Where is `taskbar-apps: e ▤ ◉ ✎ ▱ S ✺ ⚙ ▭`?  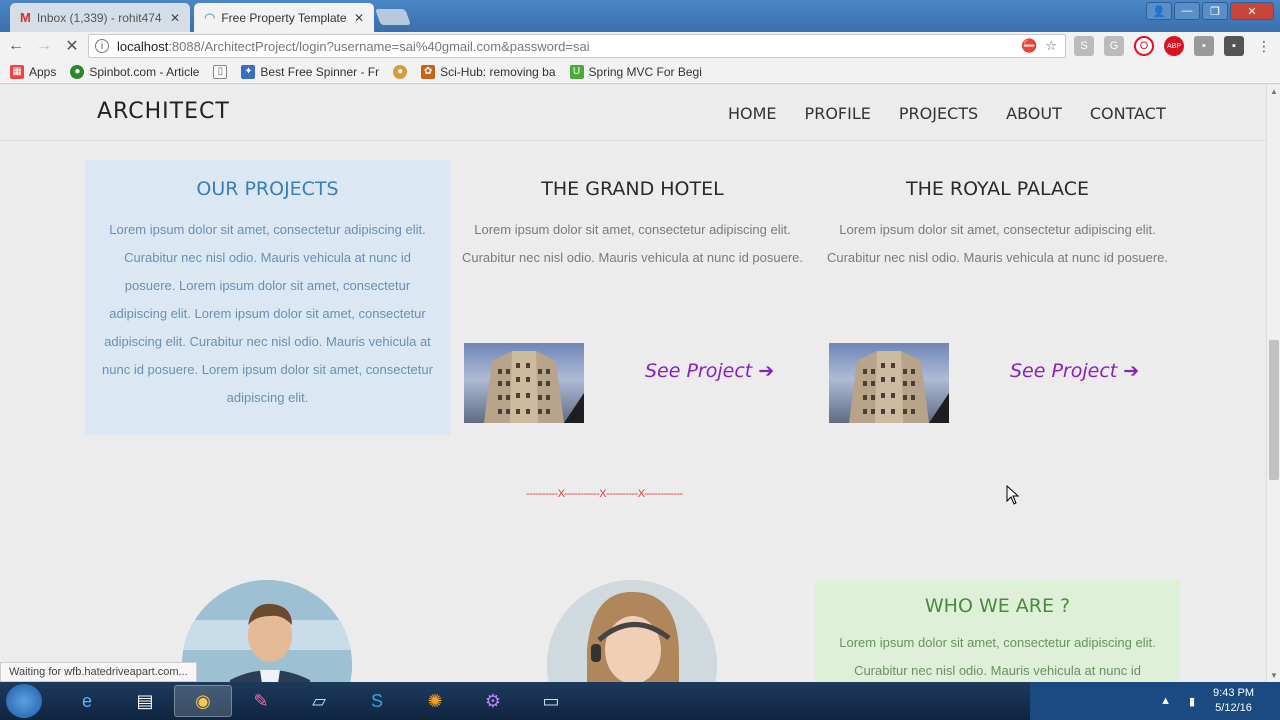
taskbar-apps: e ▤ ◉ ✎ ▱ S ✺ ⚙ ▭ is located at coordinates (319, 701).